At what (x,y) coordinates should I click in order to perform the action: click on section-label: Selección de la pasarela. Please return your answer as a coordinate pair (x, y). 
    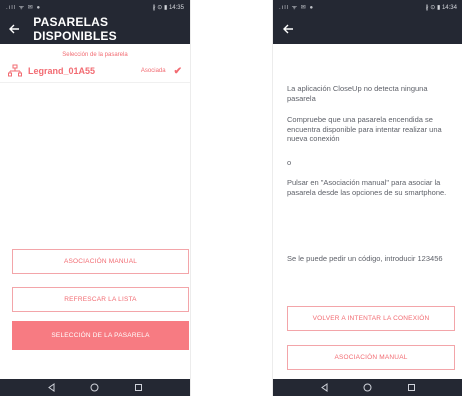
    Looking at the image, I should click on (95, 55).